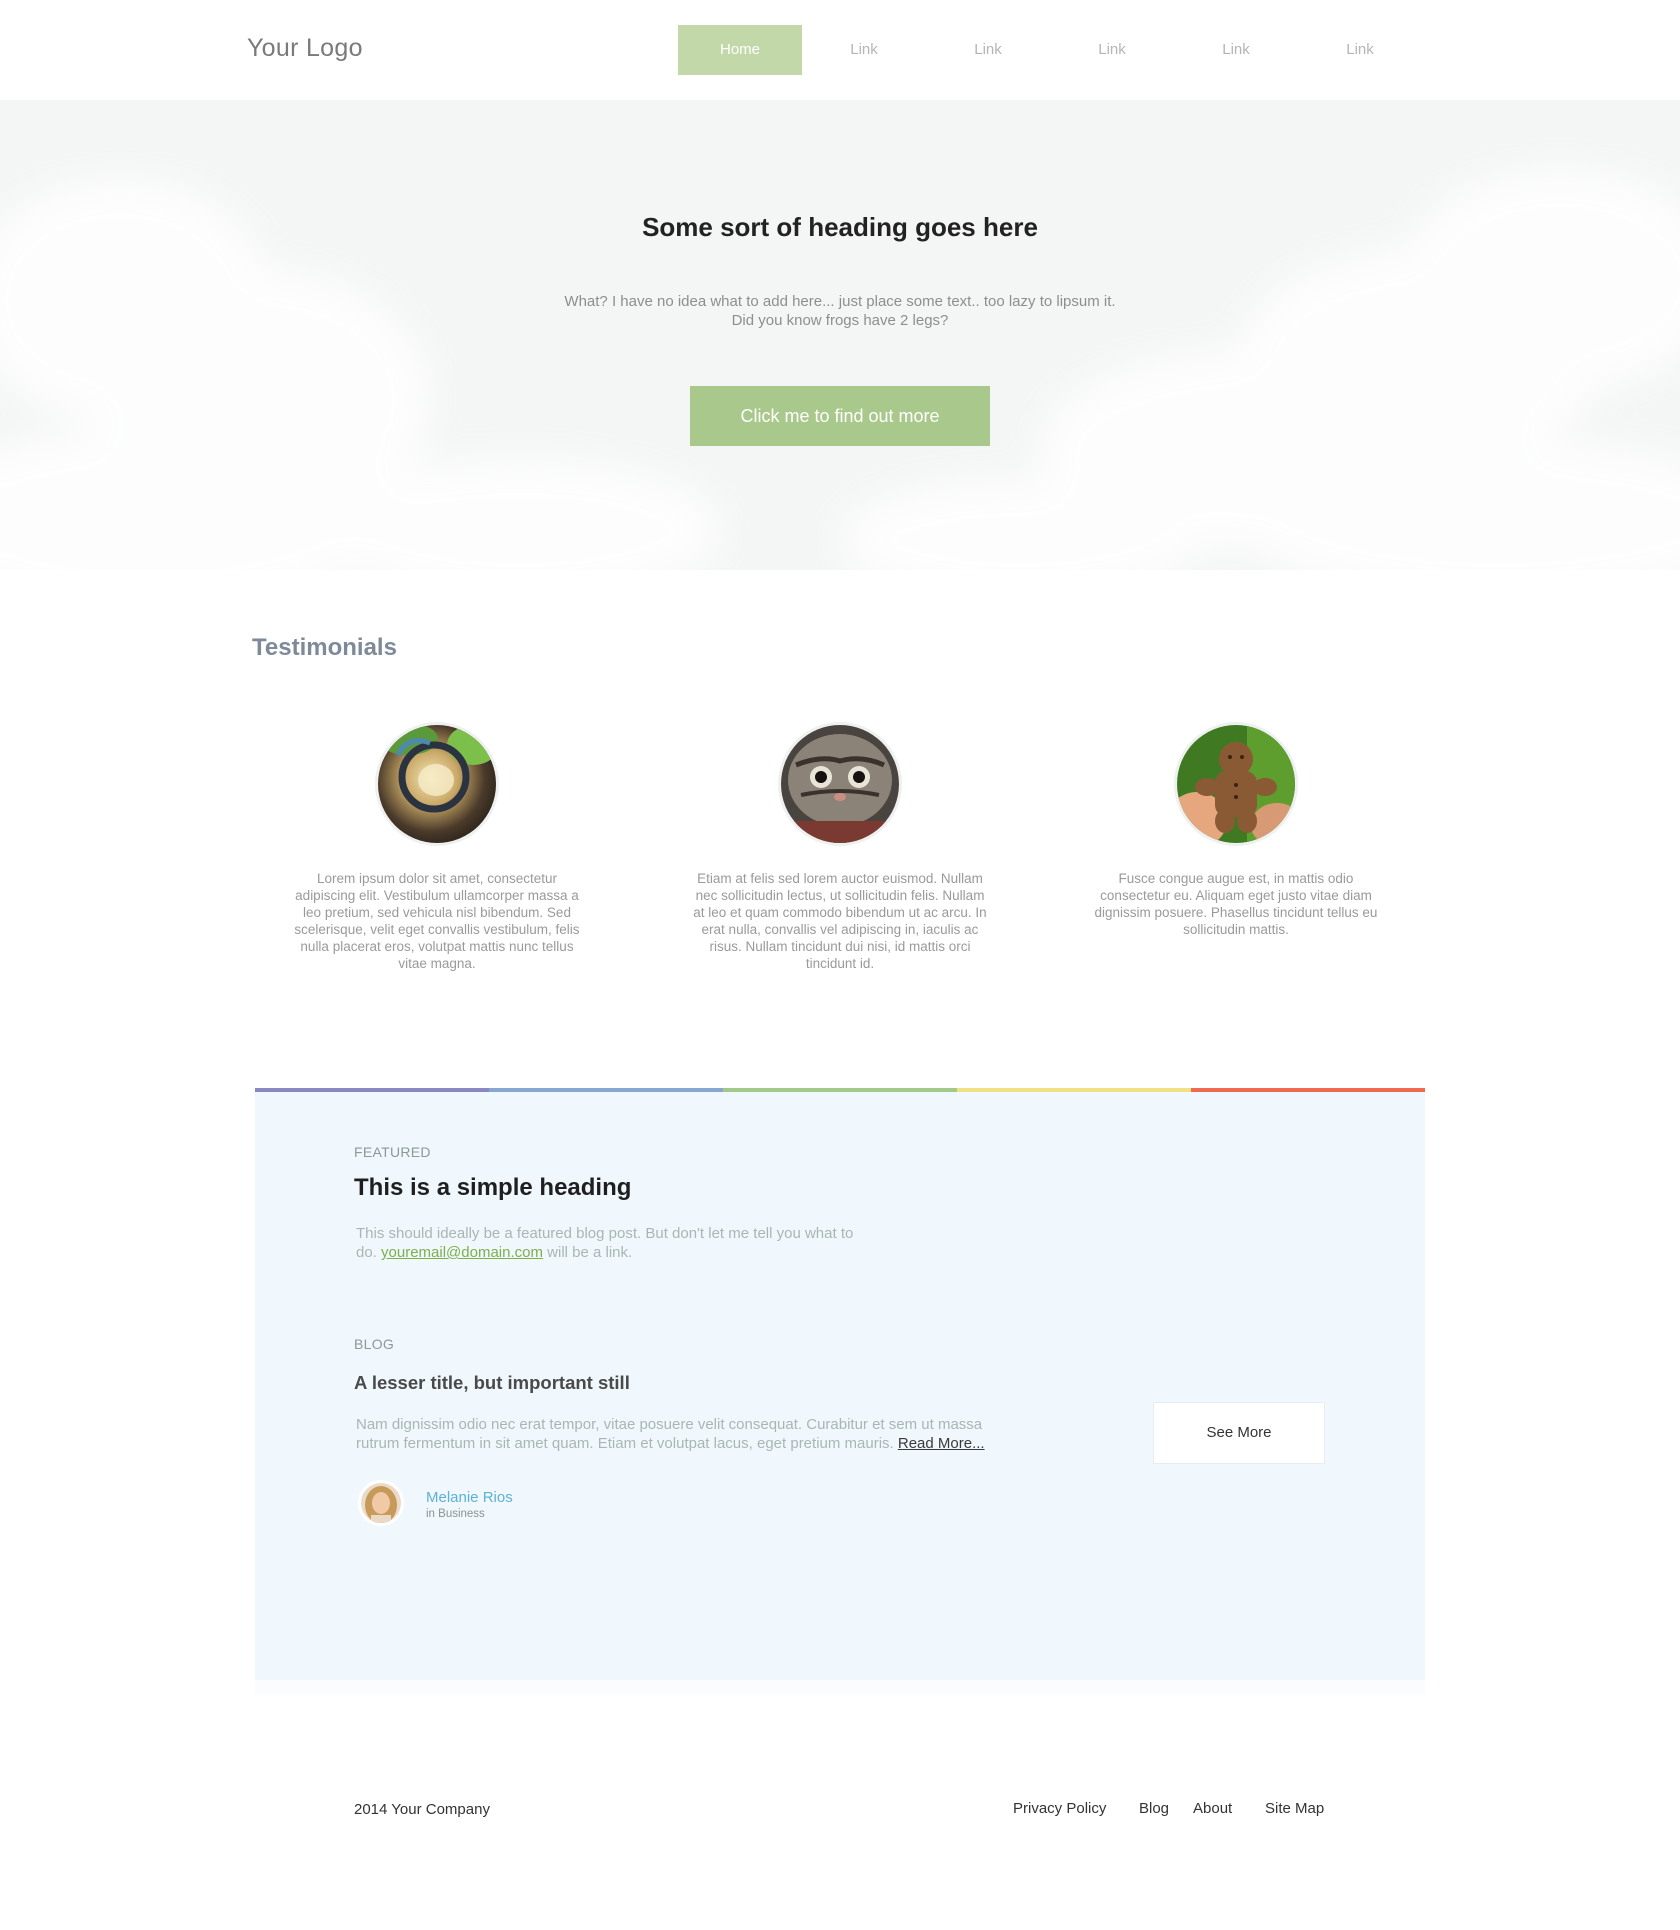 The height and width of the screenshot is (1930, 1680). What do you see at coordinates (1239, 1433) in the screenshot?
I see `see-more-button: See More` at bounding box center [1239, 1433].